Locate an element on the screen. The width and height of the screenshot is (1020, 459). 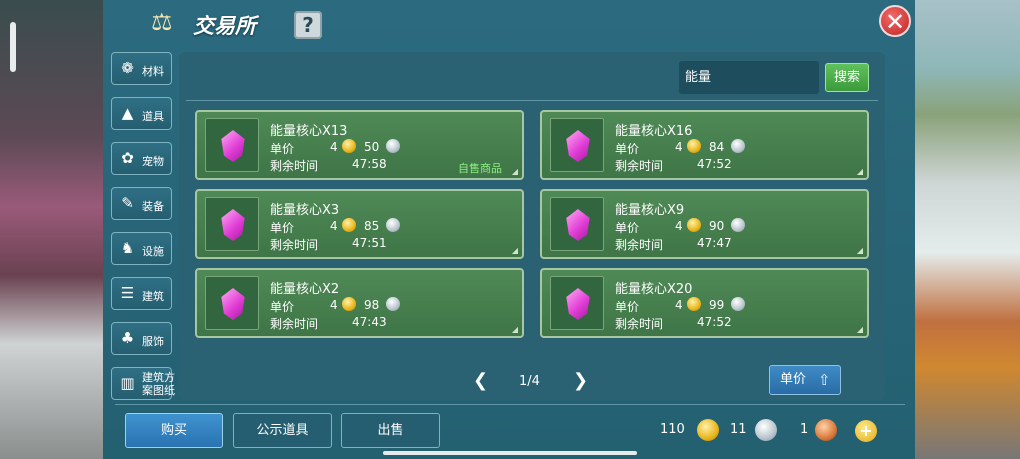
time-remaining: 47:51 is located at coordinates (369, 243).